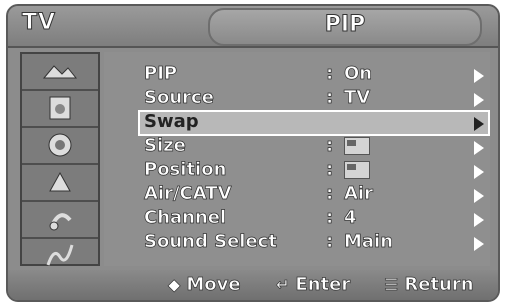 This screenshot has height=306, width=507. What do you see at coordinates (253, 285) in the screenshot?
I see `footer-bar: ◆ Move ↵ Enter ☰ Return` at bounding box center [253, 285].